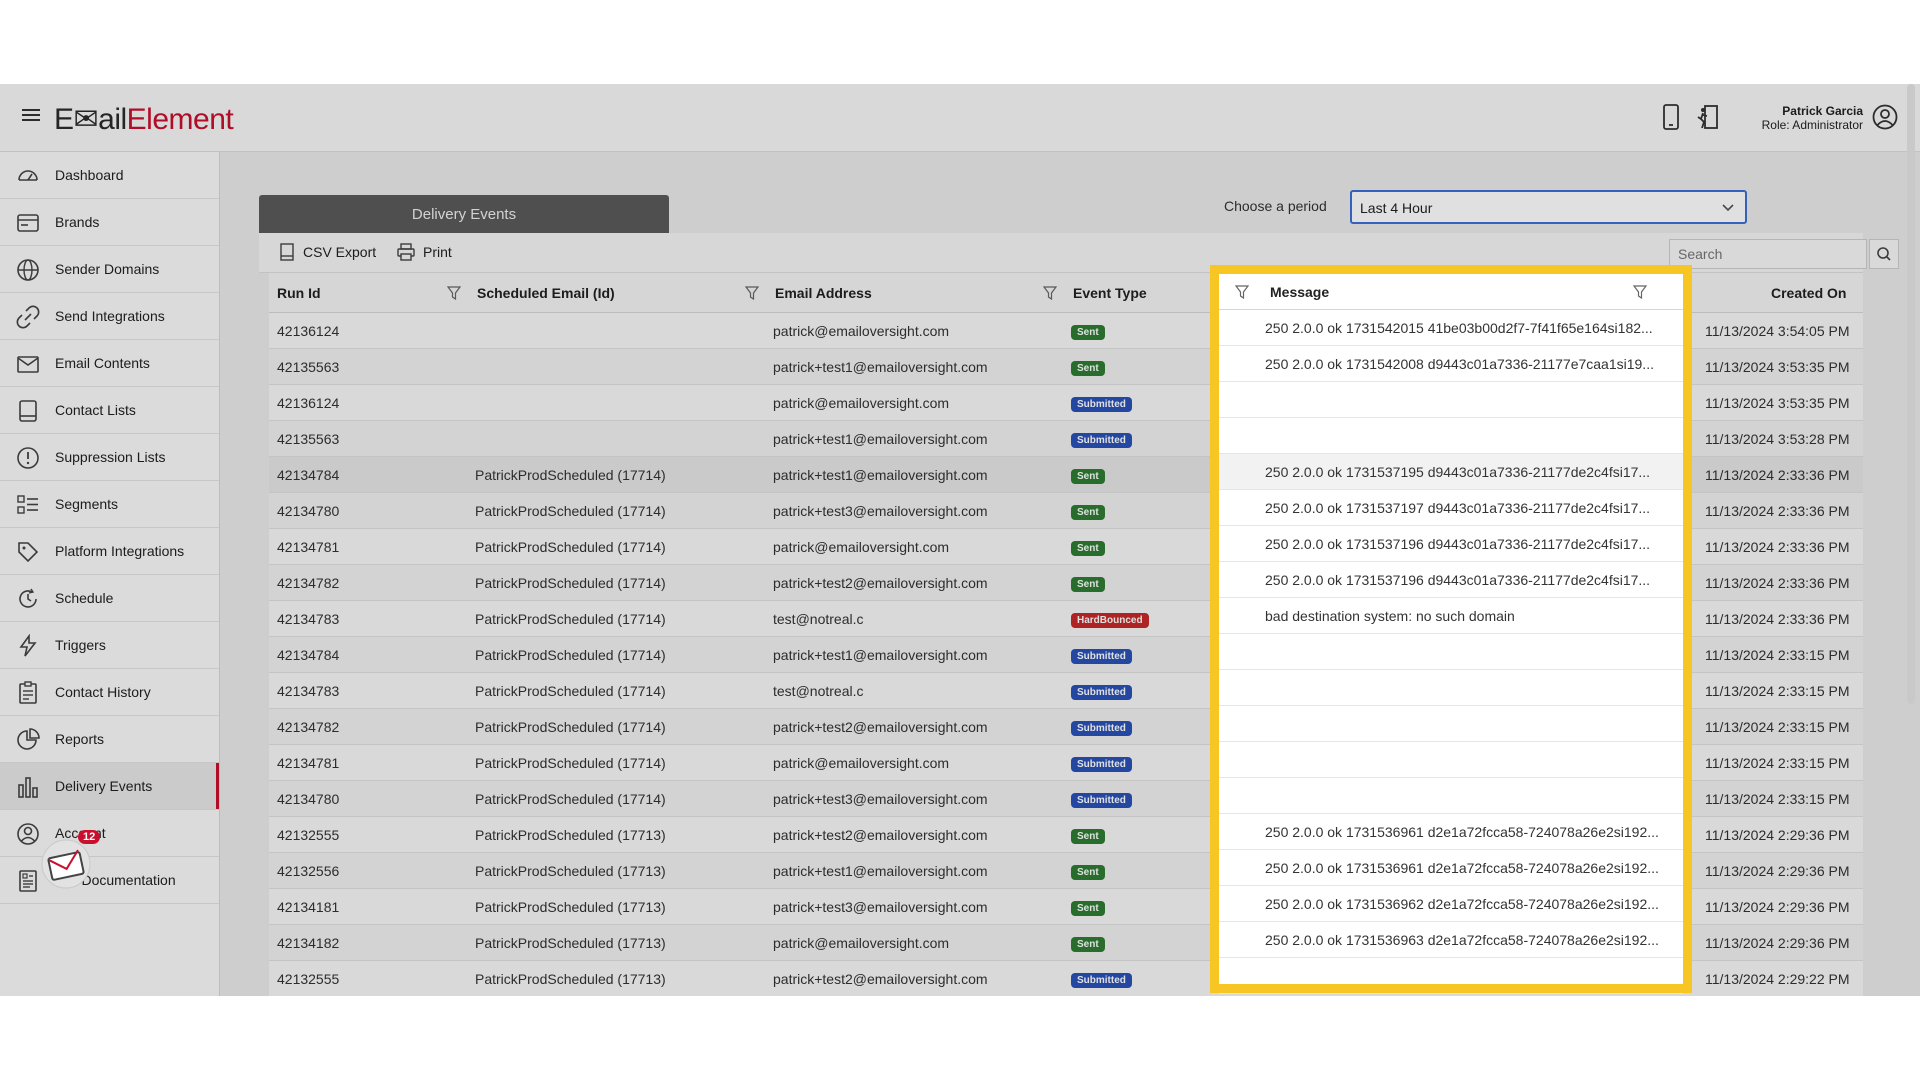 The height and width of the screenshot is (1080, 1920). I want to click on status-badge: Submitted, so click(1101, 800).